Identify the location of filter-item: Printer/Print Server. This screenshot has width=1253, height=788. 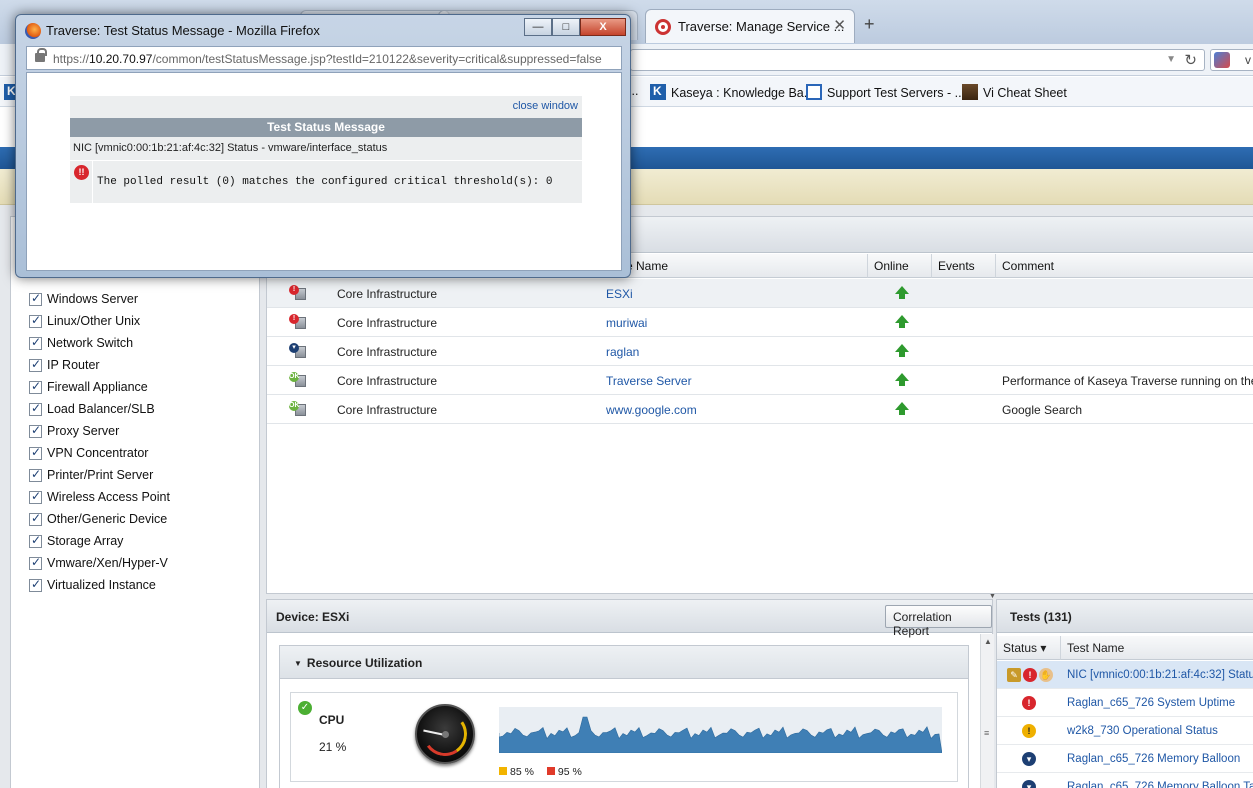
(95, 475).